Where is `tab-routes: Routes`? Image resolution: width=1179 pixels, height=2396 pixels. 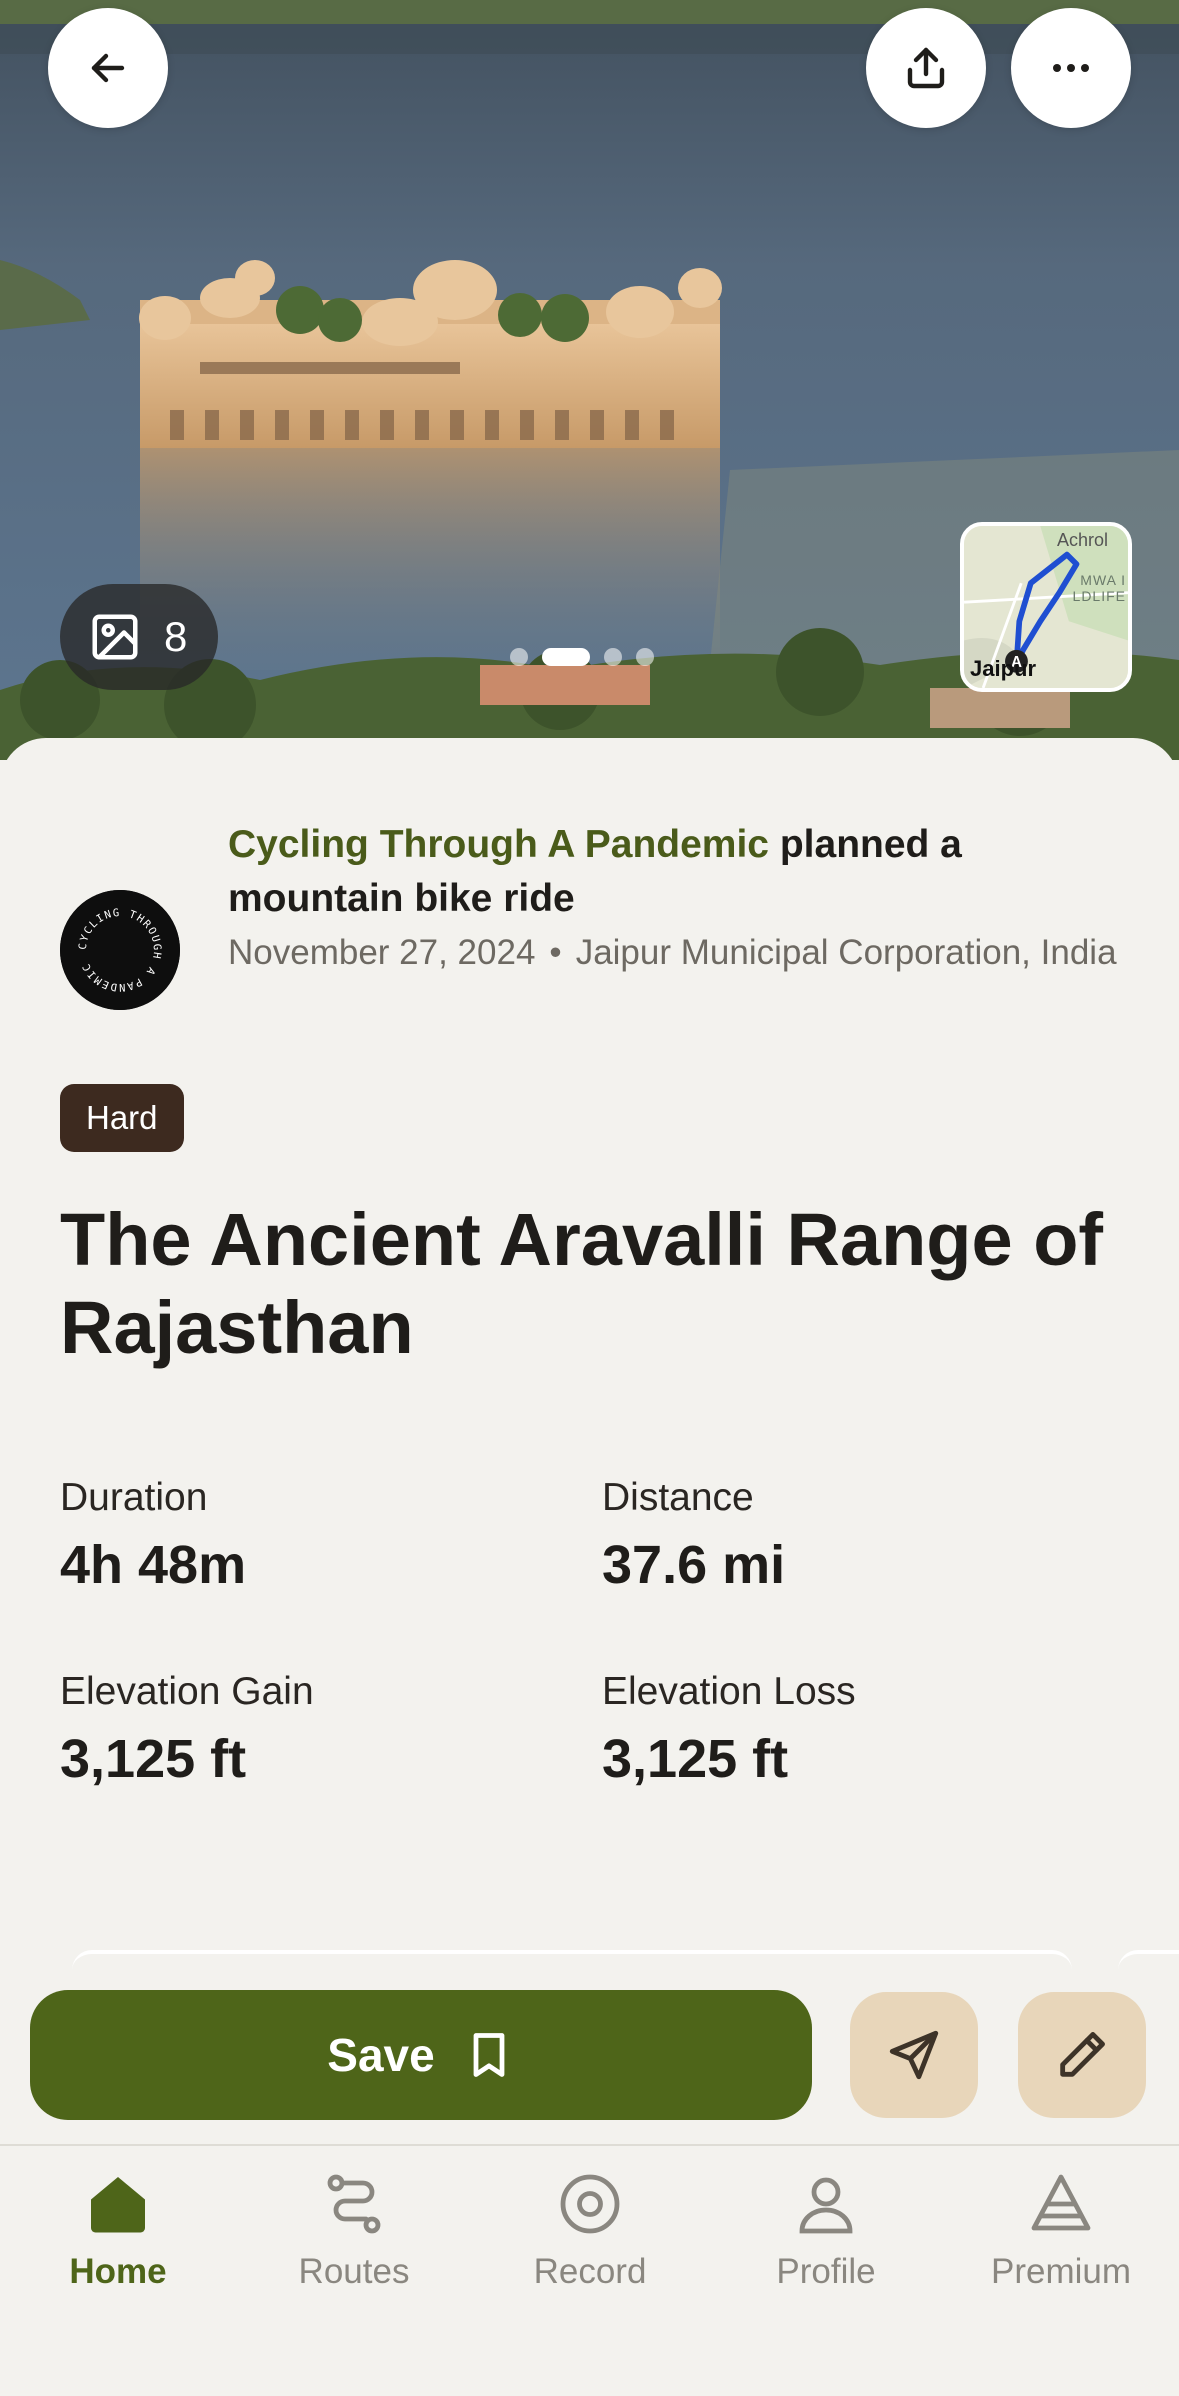
tab-routes: Routes is located at coordinates (354, 2230).